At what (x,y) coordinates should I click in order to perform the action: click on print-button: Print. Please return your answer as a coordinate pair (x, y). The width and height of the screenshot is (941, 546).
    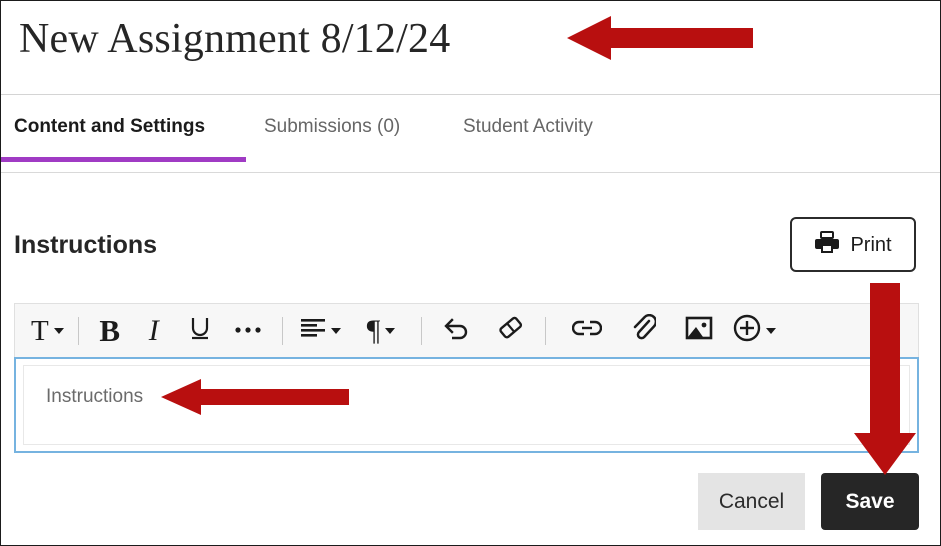
    Looking at the image, I should click on (853, 244).